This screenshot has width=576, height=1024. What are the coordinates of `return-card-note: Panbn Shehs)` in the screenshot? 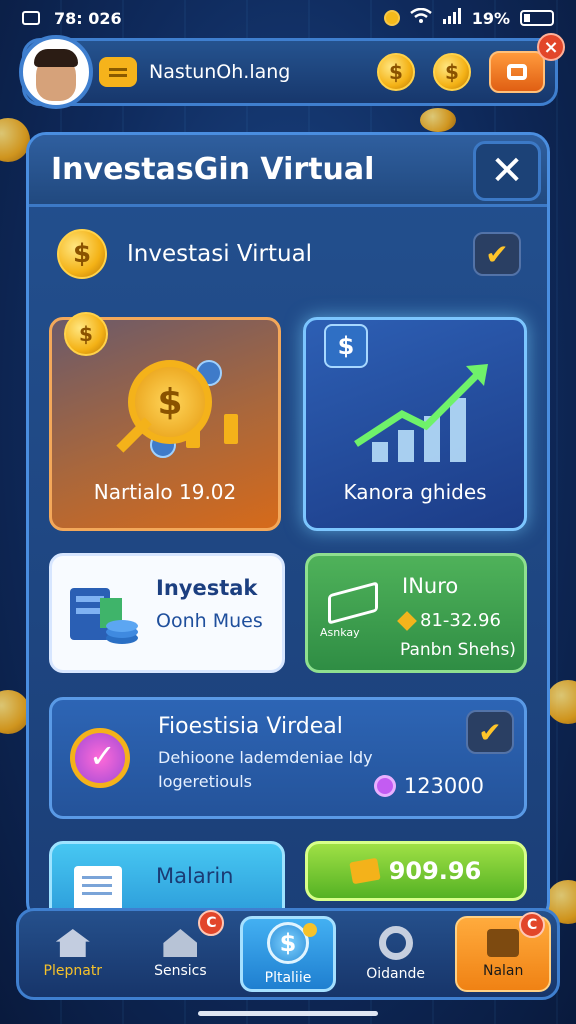 It's located at (458, 650).